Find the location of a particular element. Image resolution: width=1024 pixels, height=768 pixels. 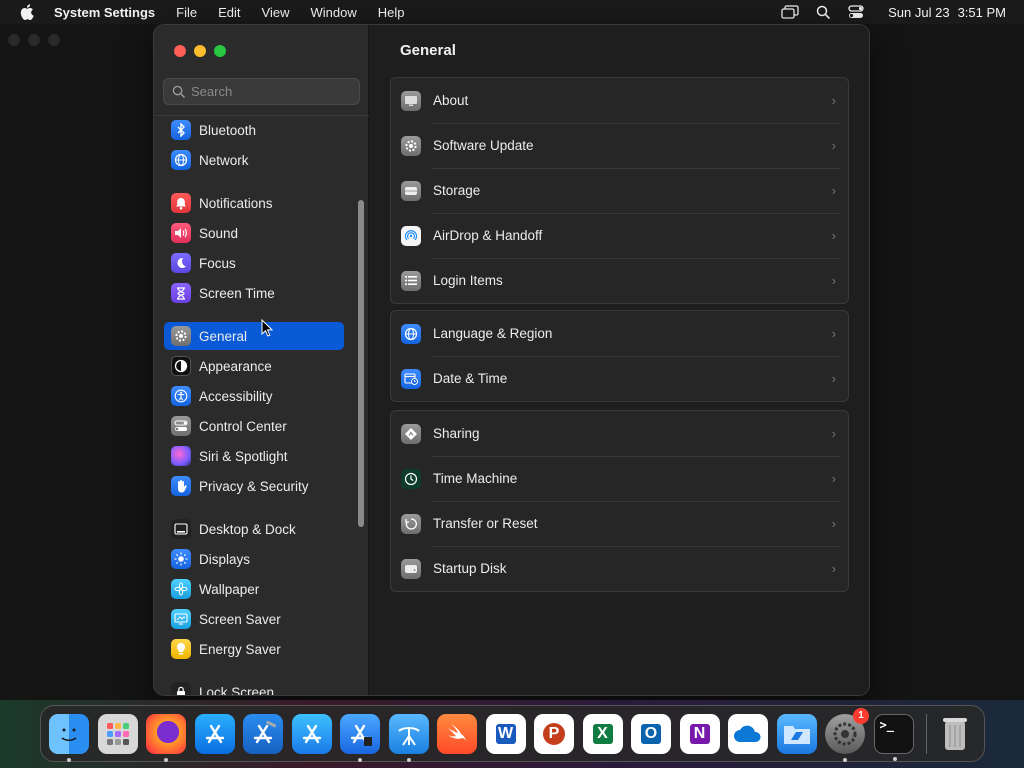

dock-launchpad-icon is located at coordinates (117, 733).